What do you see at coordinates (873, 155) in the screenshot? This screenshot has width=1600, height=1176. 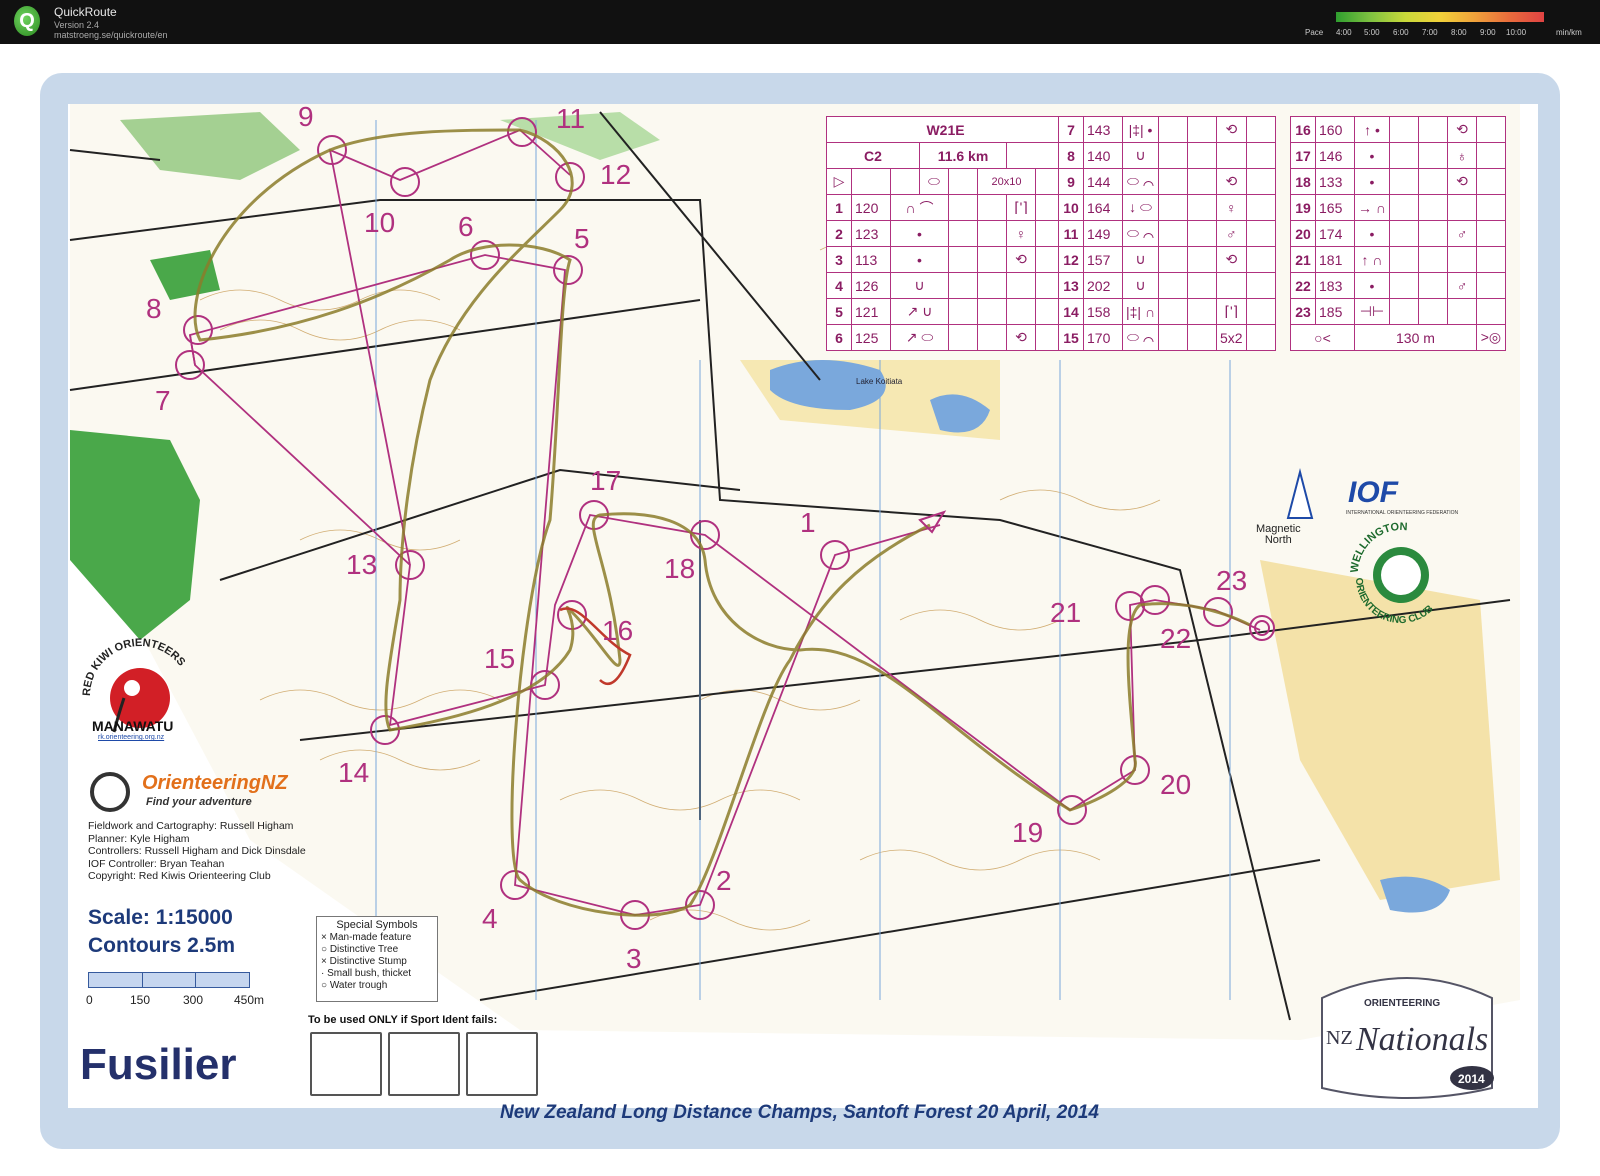 I see `course-code: C2` at bounding box center [873, 155].